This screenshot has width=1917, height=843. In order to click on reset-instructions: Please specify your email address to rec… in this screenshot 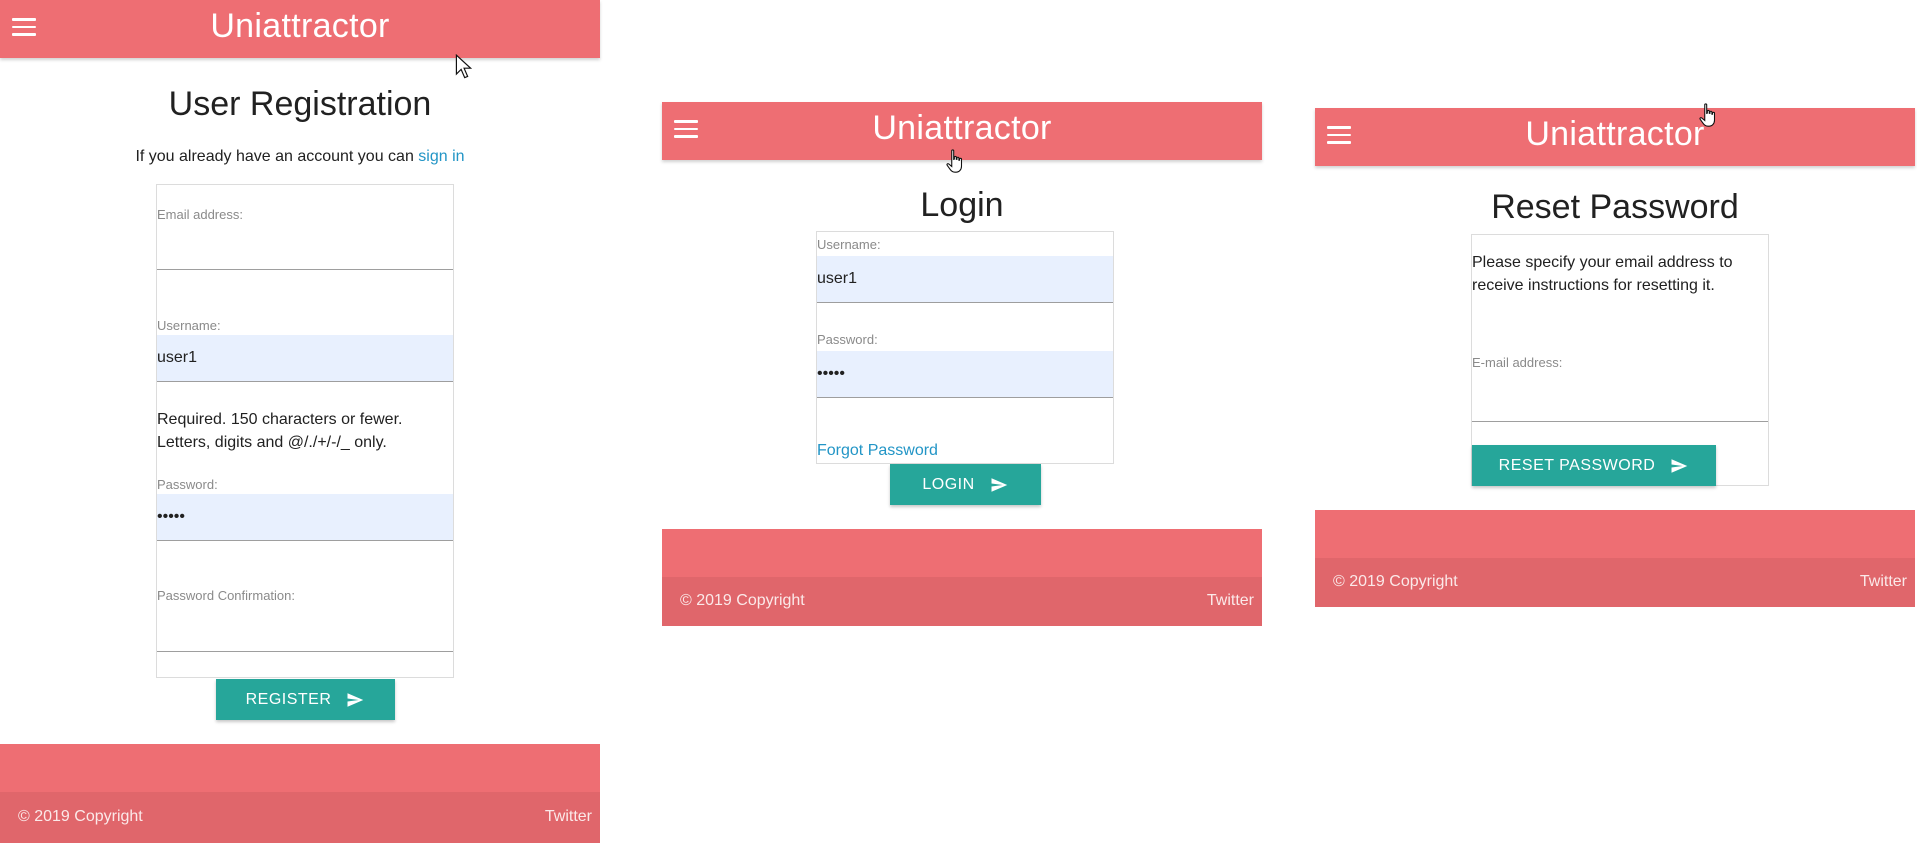, I will do `click(1620, 274)`.